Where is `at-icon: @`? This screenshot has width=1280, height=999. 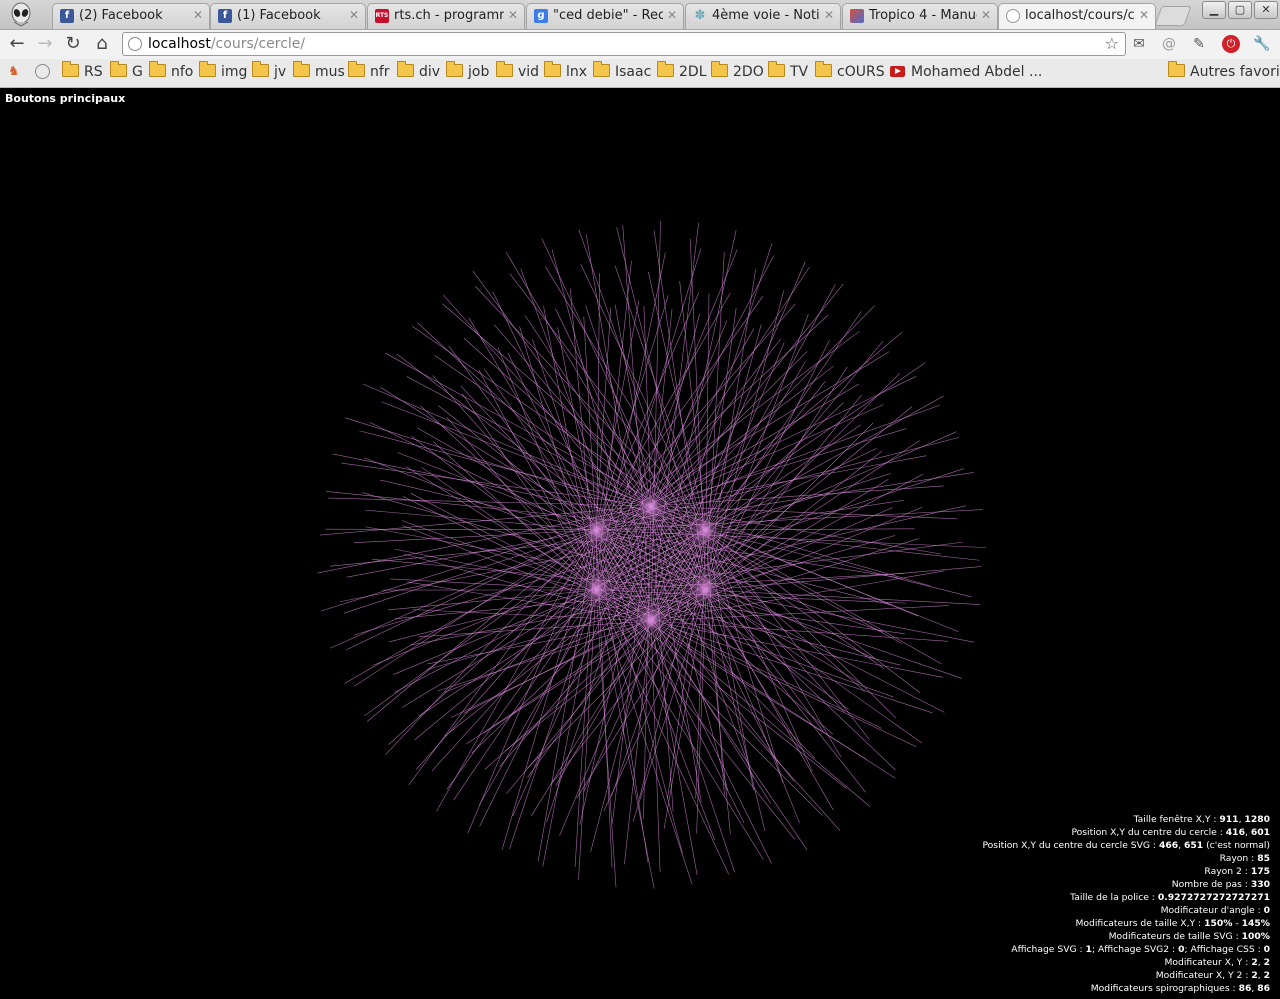 at-icon: @ is located at coordinates (1169, 44).